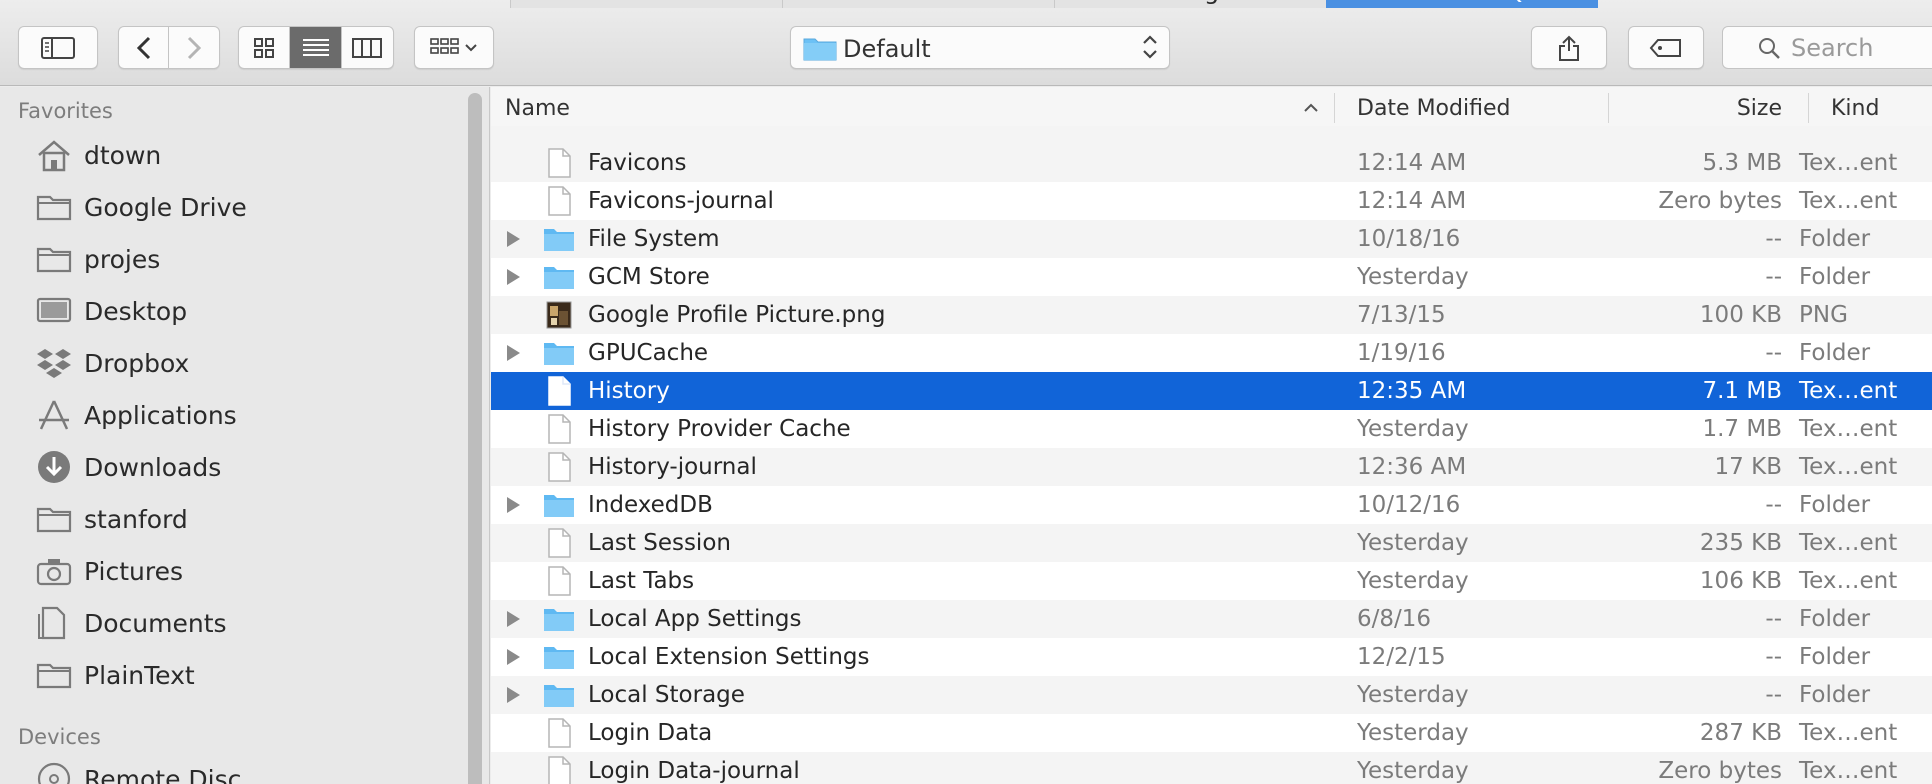  I want to click on table-row: Last Tabs Yesterday 106 KB Tex…ent, so click(1211, 581).